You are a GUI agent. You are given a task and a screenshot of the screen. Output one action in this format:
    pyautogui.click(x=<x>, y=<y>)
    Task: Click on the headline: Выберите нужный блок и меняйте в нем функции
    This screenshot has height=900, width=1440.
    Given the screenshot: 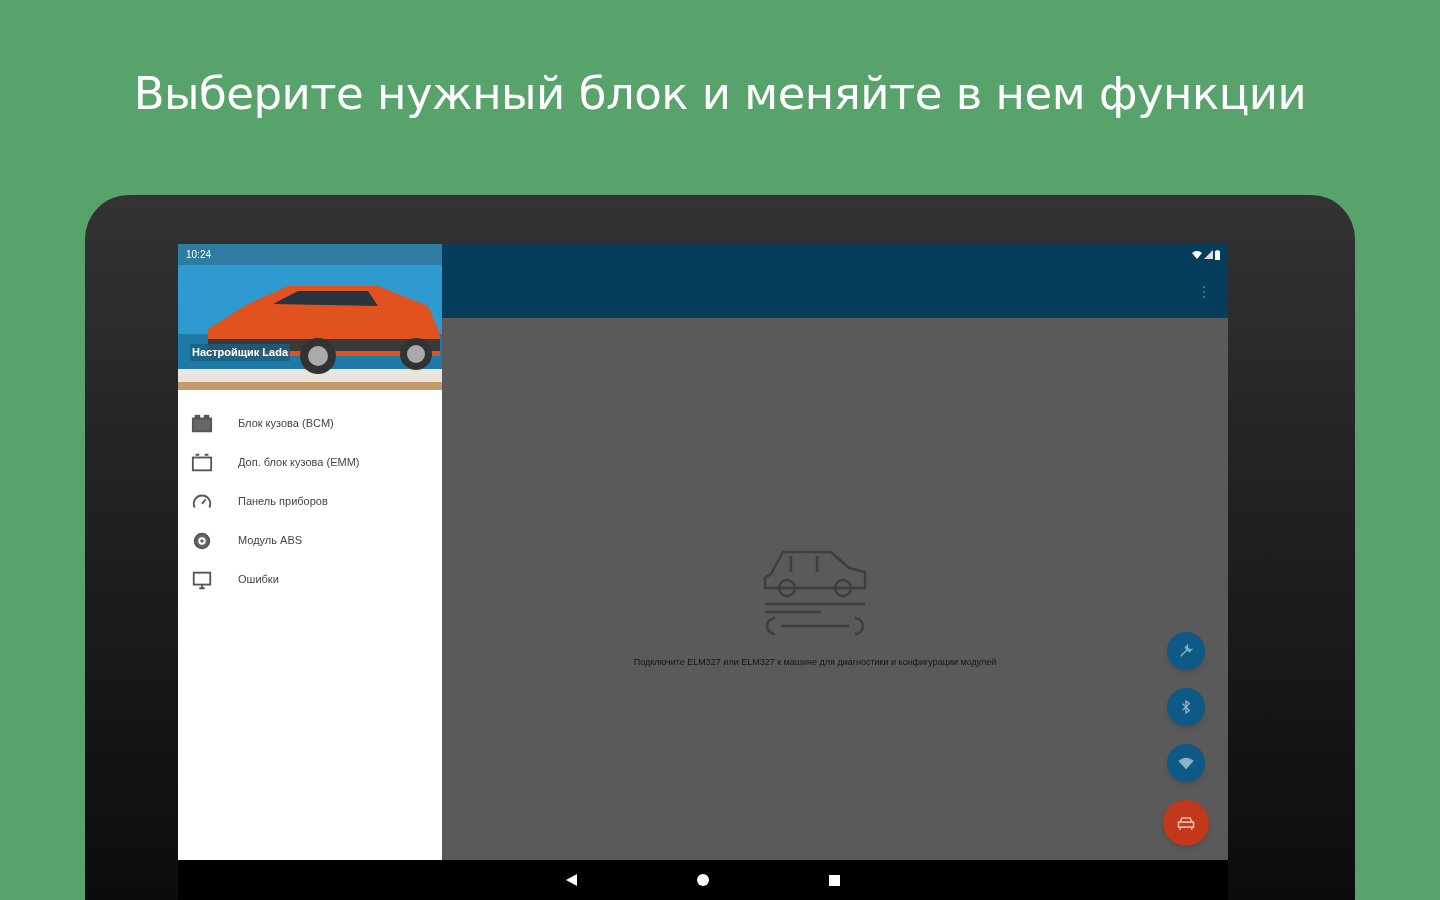 What is the action you would take?
    pyautogui.click(x=720, y=93)
    